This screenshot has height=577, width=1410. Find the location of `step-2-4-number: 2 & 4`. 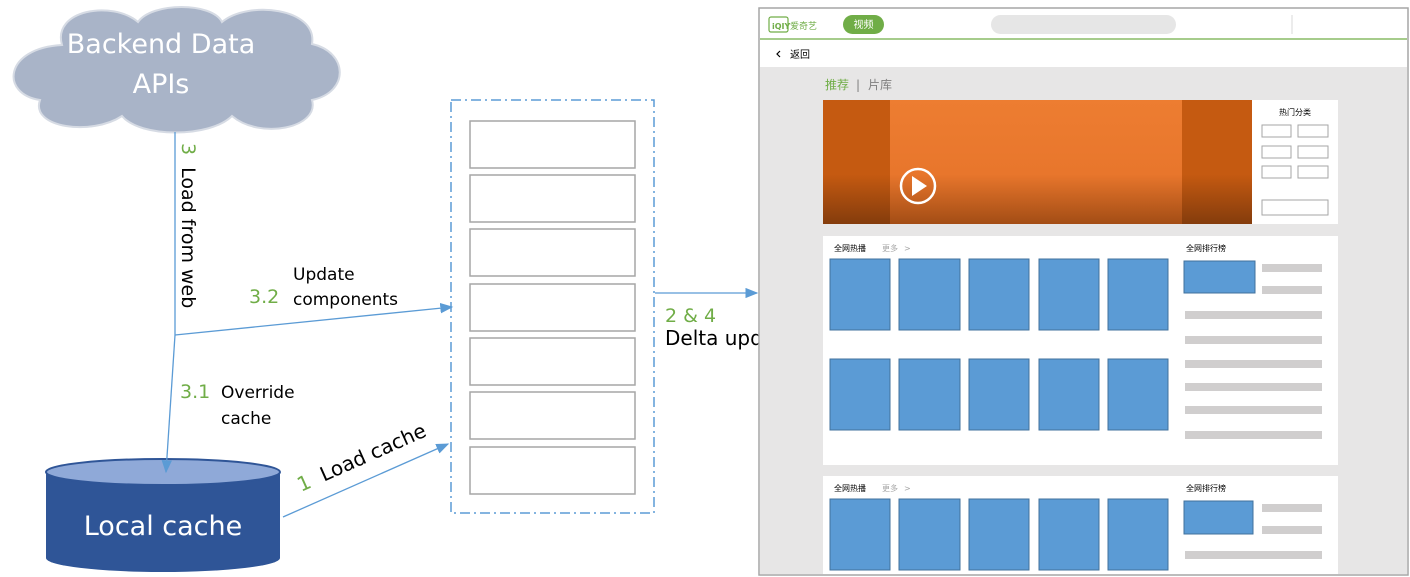

step-2-4-number: 2 & 4 is located at coordinates (690, 316).